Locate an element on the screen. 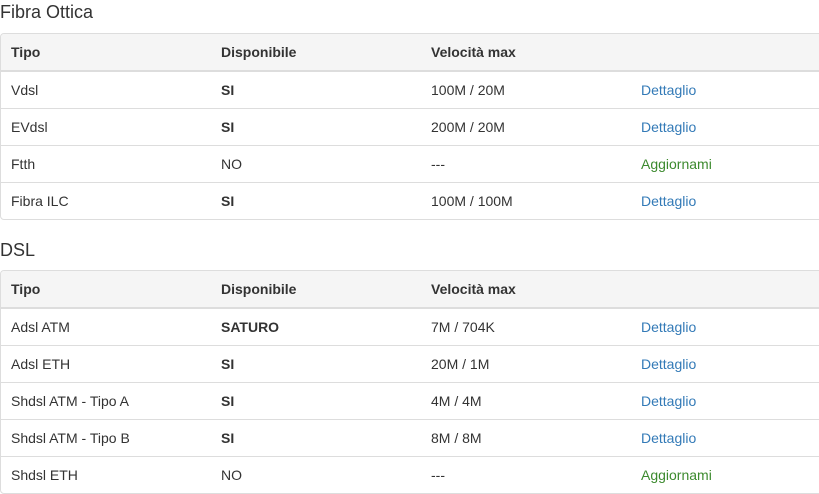 This screenshot has height=494, width=819. table-row: Ftth NO --- Aggiornami is located at coordinates (410, 163).